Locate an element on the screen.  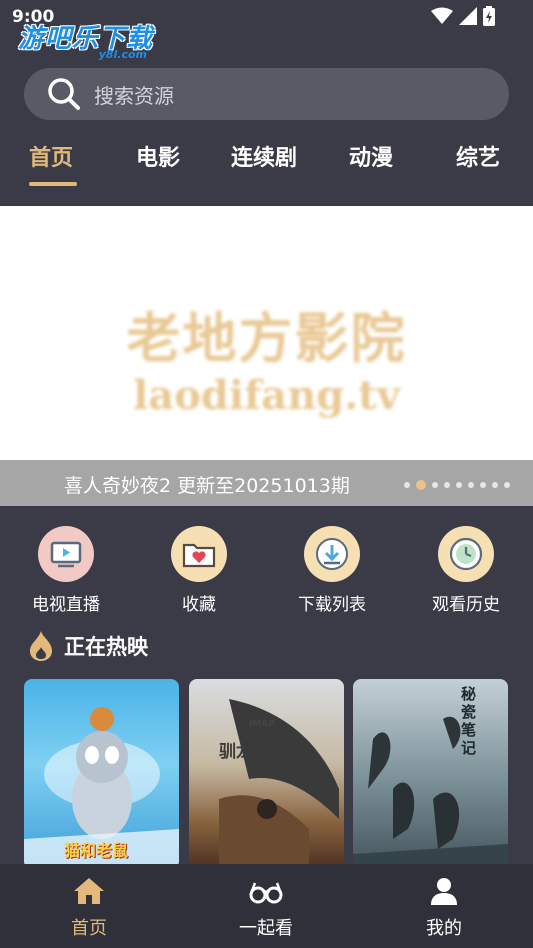
movie-poster: 秘瓷笔记 is located at coordinates (430, 774).